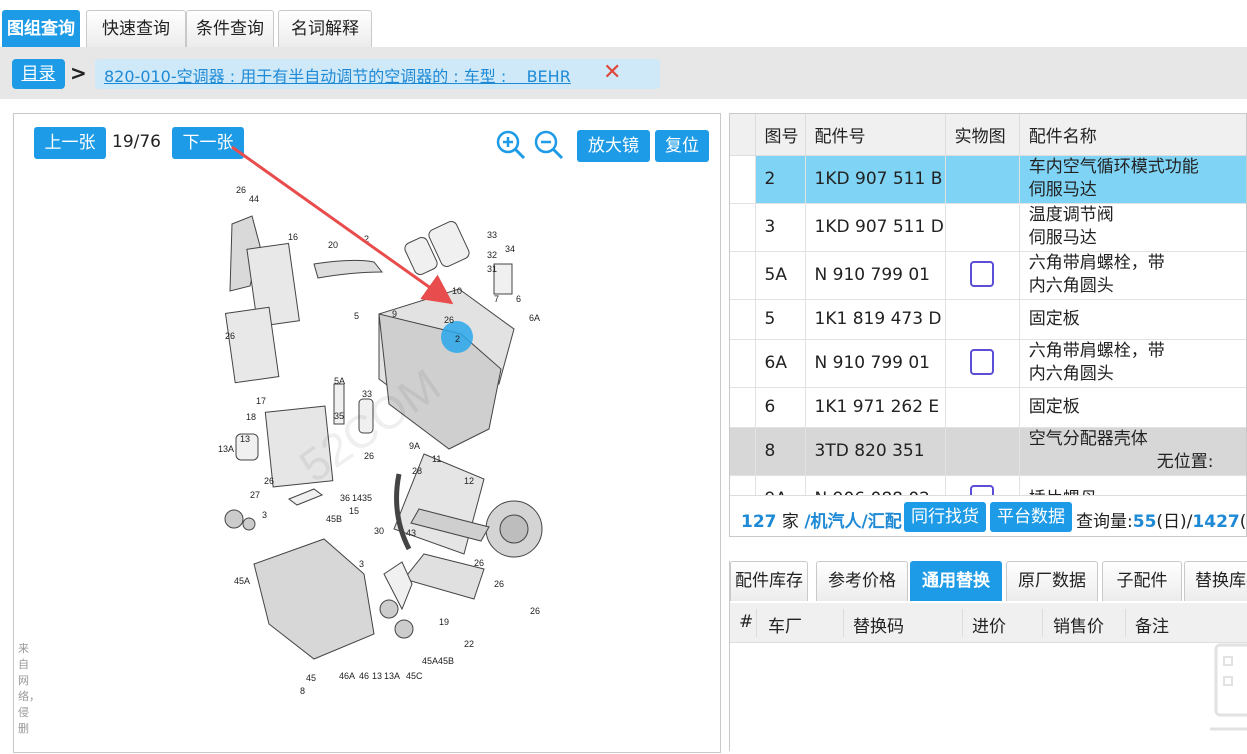 The height and width of the screenshot is (754, 1247). Describe the element at coordinates (988, 135) in the screenshot. I see `parts-table-header: 图号 配件号 实物图 配件名称` at that location.